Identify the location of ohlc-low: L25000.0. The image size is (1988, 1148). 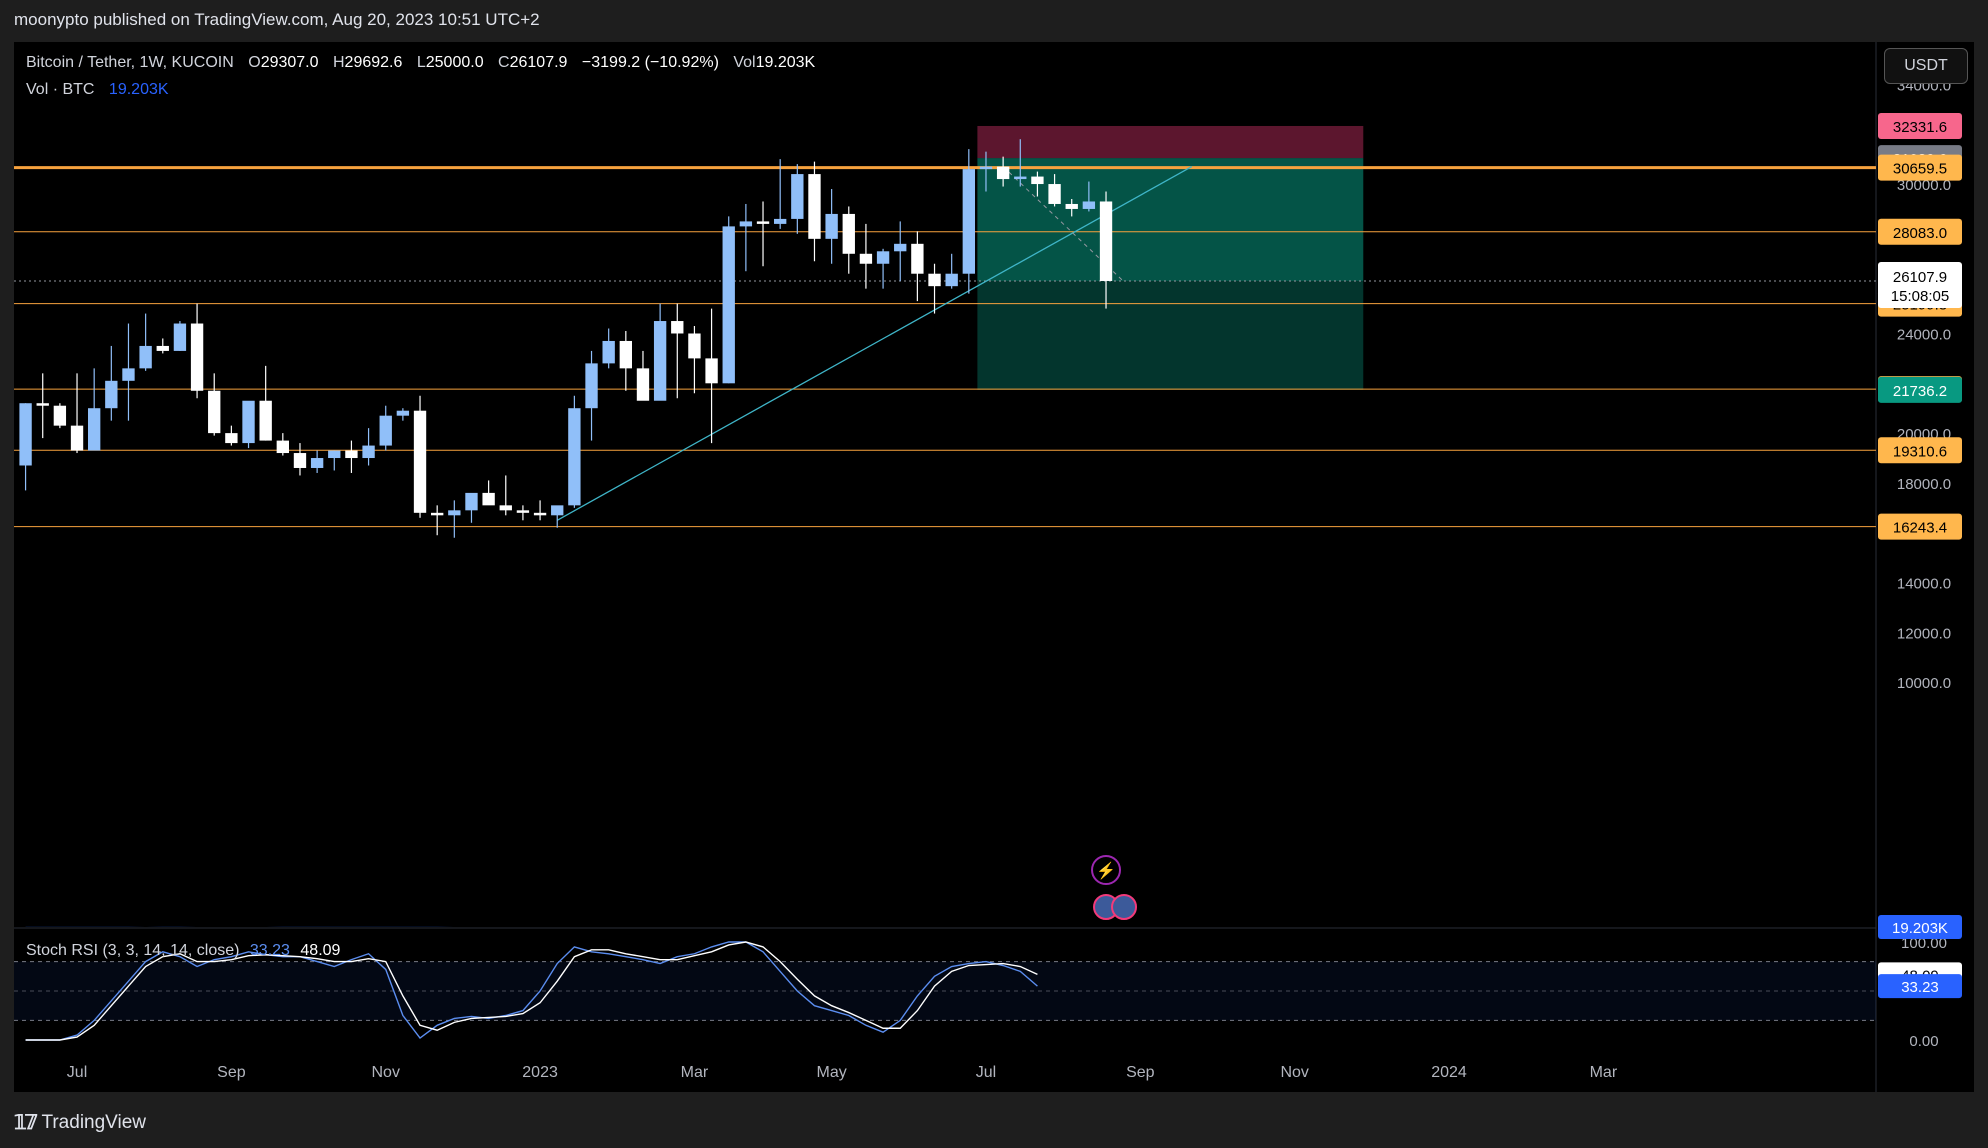
(450, 62).